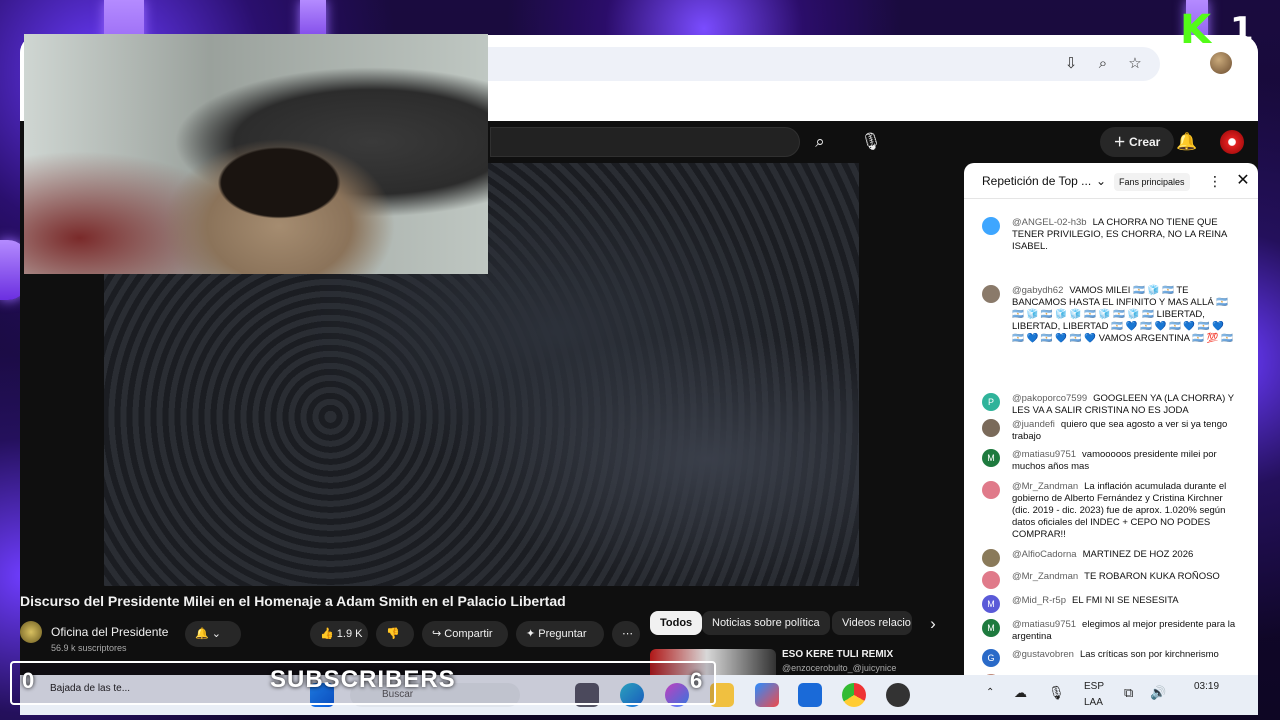 The height and width of the screenshot is (720, 1280). I want to click on channel-avatar, so click(31, 632).